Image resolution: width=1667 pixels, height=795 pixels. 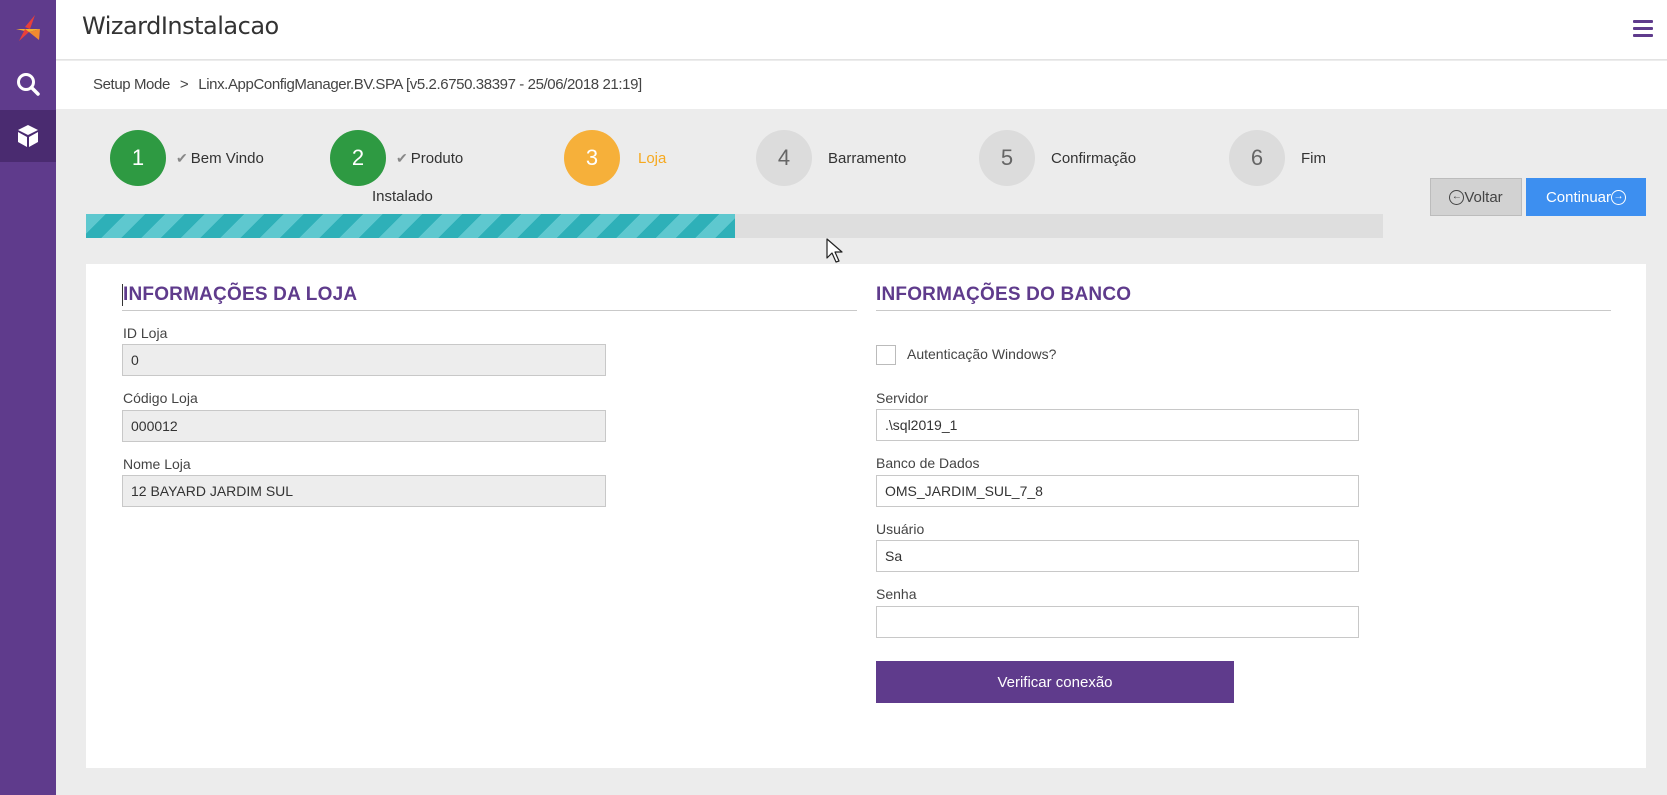 I want to click on windows-auth-label: Autenticação Windows?, so click(x=981, y=354).